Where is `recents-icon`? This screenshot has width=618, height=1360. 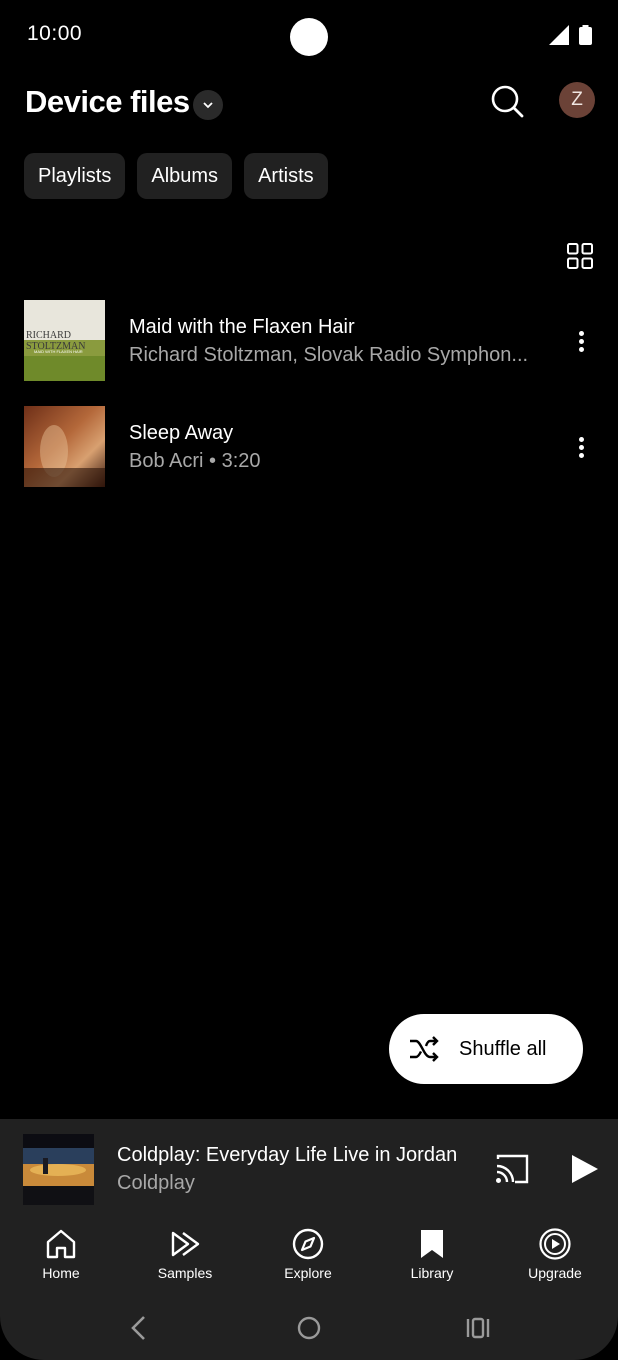
recents-icon is located at coordinates (478, 1328).